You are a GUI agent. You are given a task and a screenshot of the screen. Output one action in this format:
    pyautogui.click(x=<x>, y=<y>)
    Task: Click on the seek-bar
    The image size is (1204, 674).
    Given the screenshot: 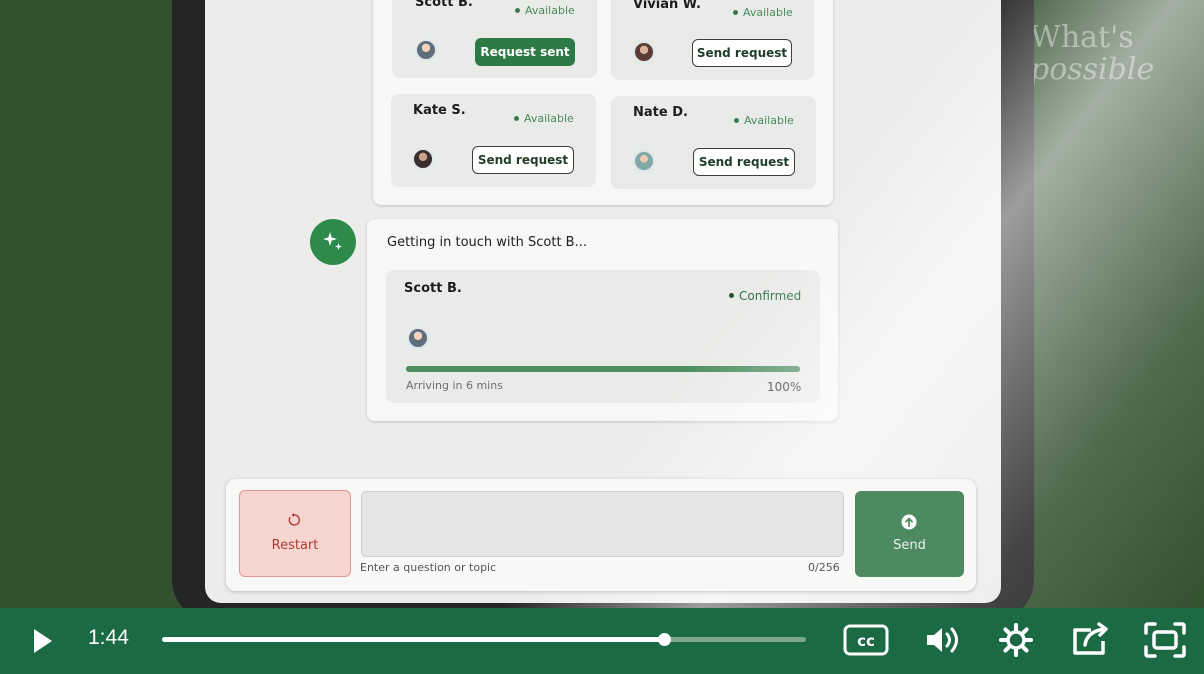 What is the action you would take?
    pyautogui.click(x=484, y=639)
    